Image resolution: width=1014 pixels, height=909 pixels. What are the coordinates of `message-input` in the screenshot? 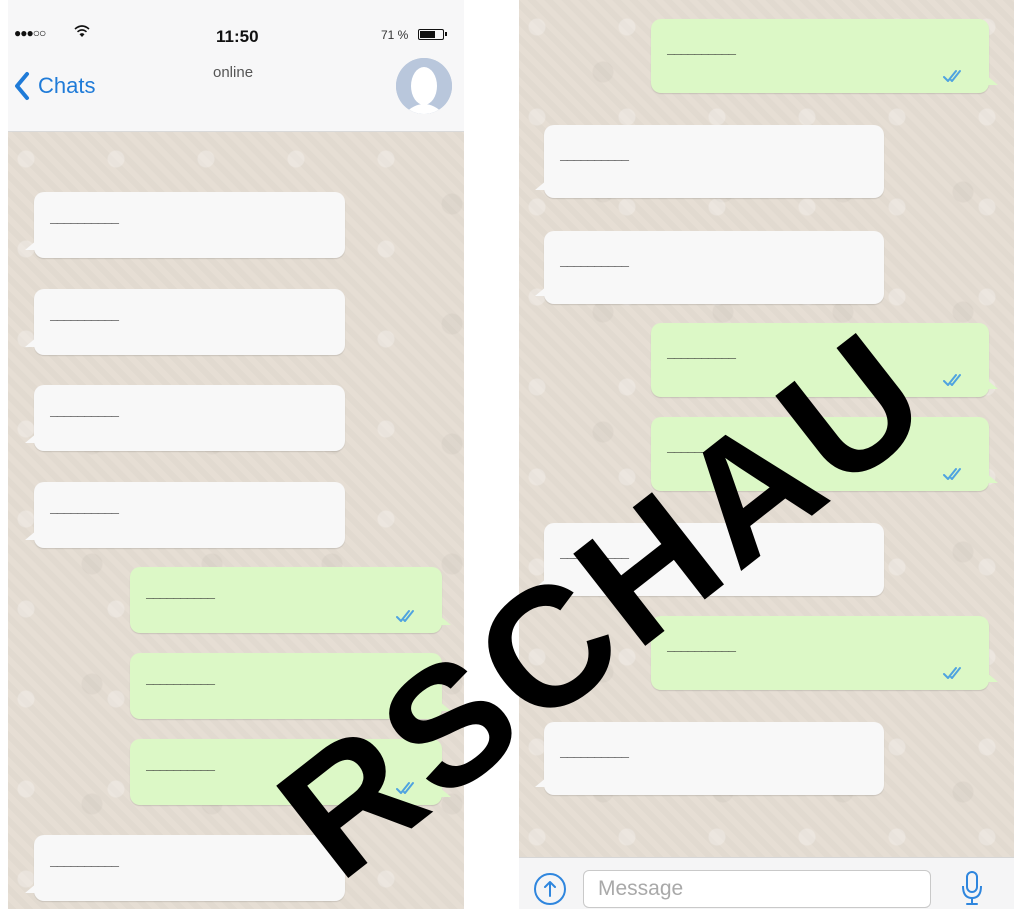 It's located at (757, 889).